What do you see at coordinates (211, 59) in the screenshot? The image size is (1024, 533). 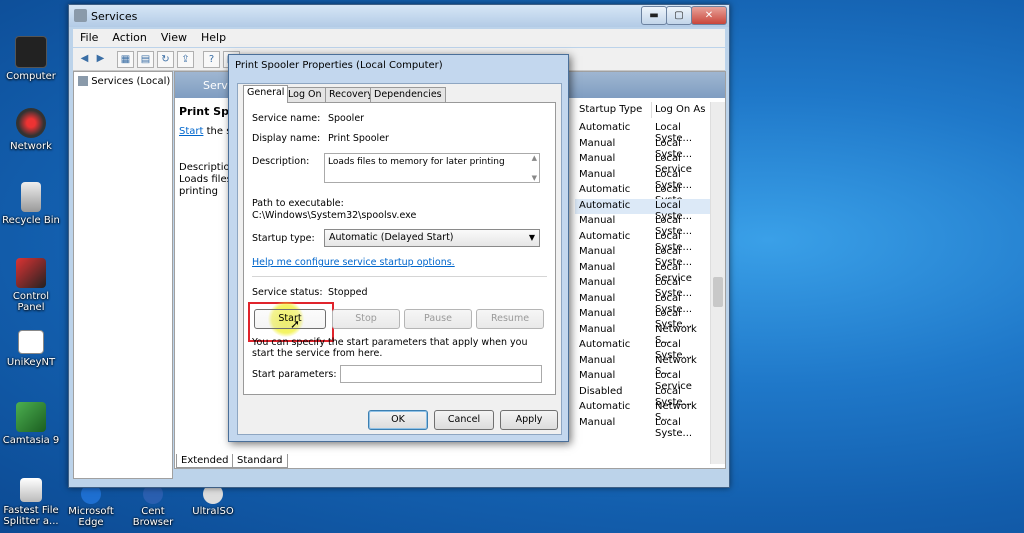 I see `help-icon: ?` at bounding box center [211, 59].